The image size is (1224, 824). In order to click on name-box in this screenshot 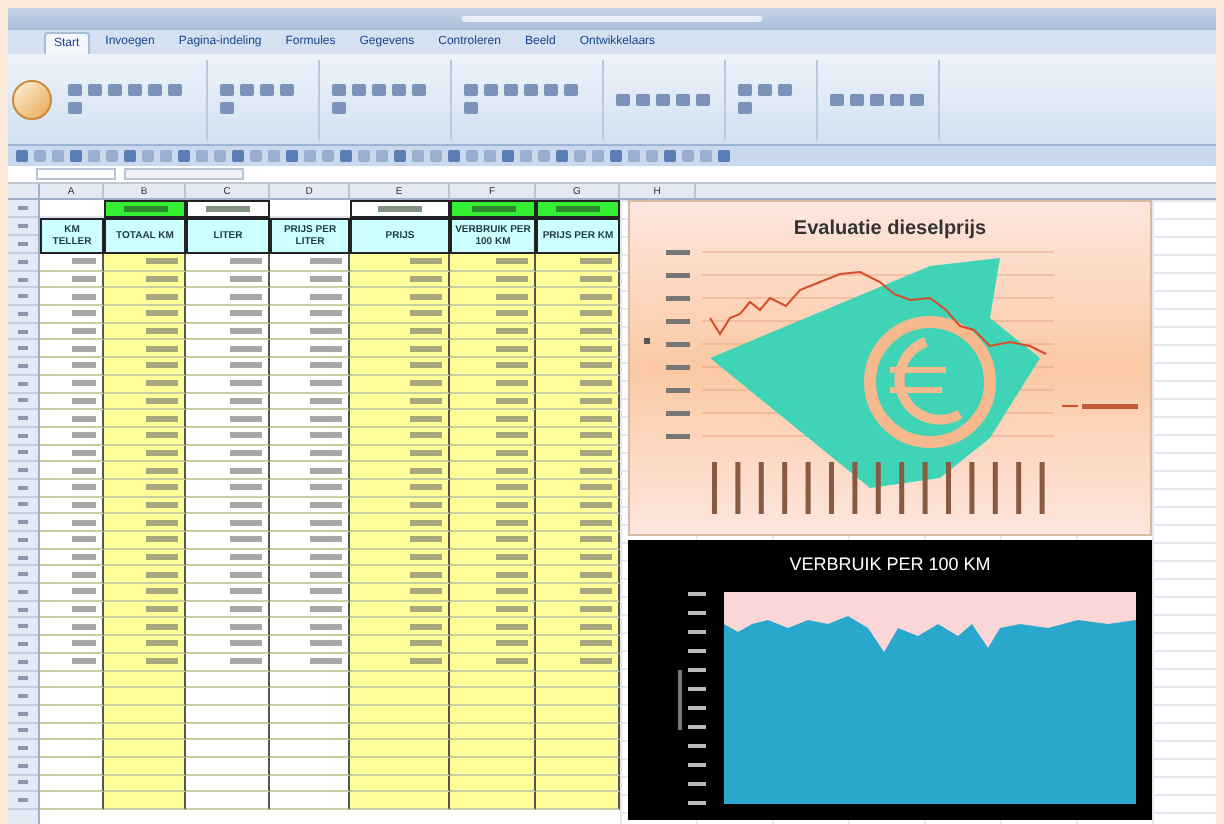, I will do `click(76, 174)`.